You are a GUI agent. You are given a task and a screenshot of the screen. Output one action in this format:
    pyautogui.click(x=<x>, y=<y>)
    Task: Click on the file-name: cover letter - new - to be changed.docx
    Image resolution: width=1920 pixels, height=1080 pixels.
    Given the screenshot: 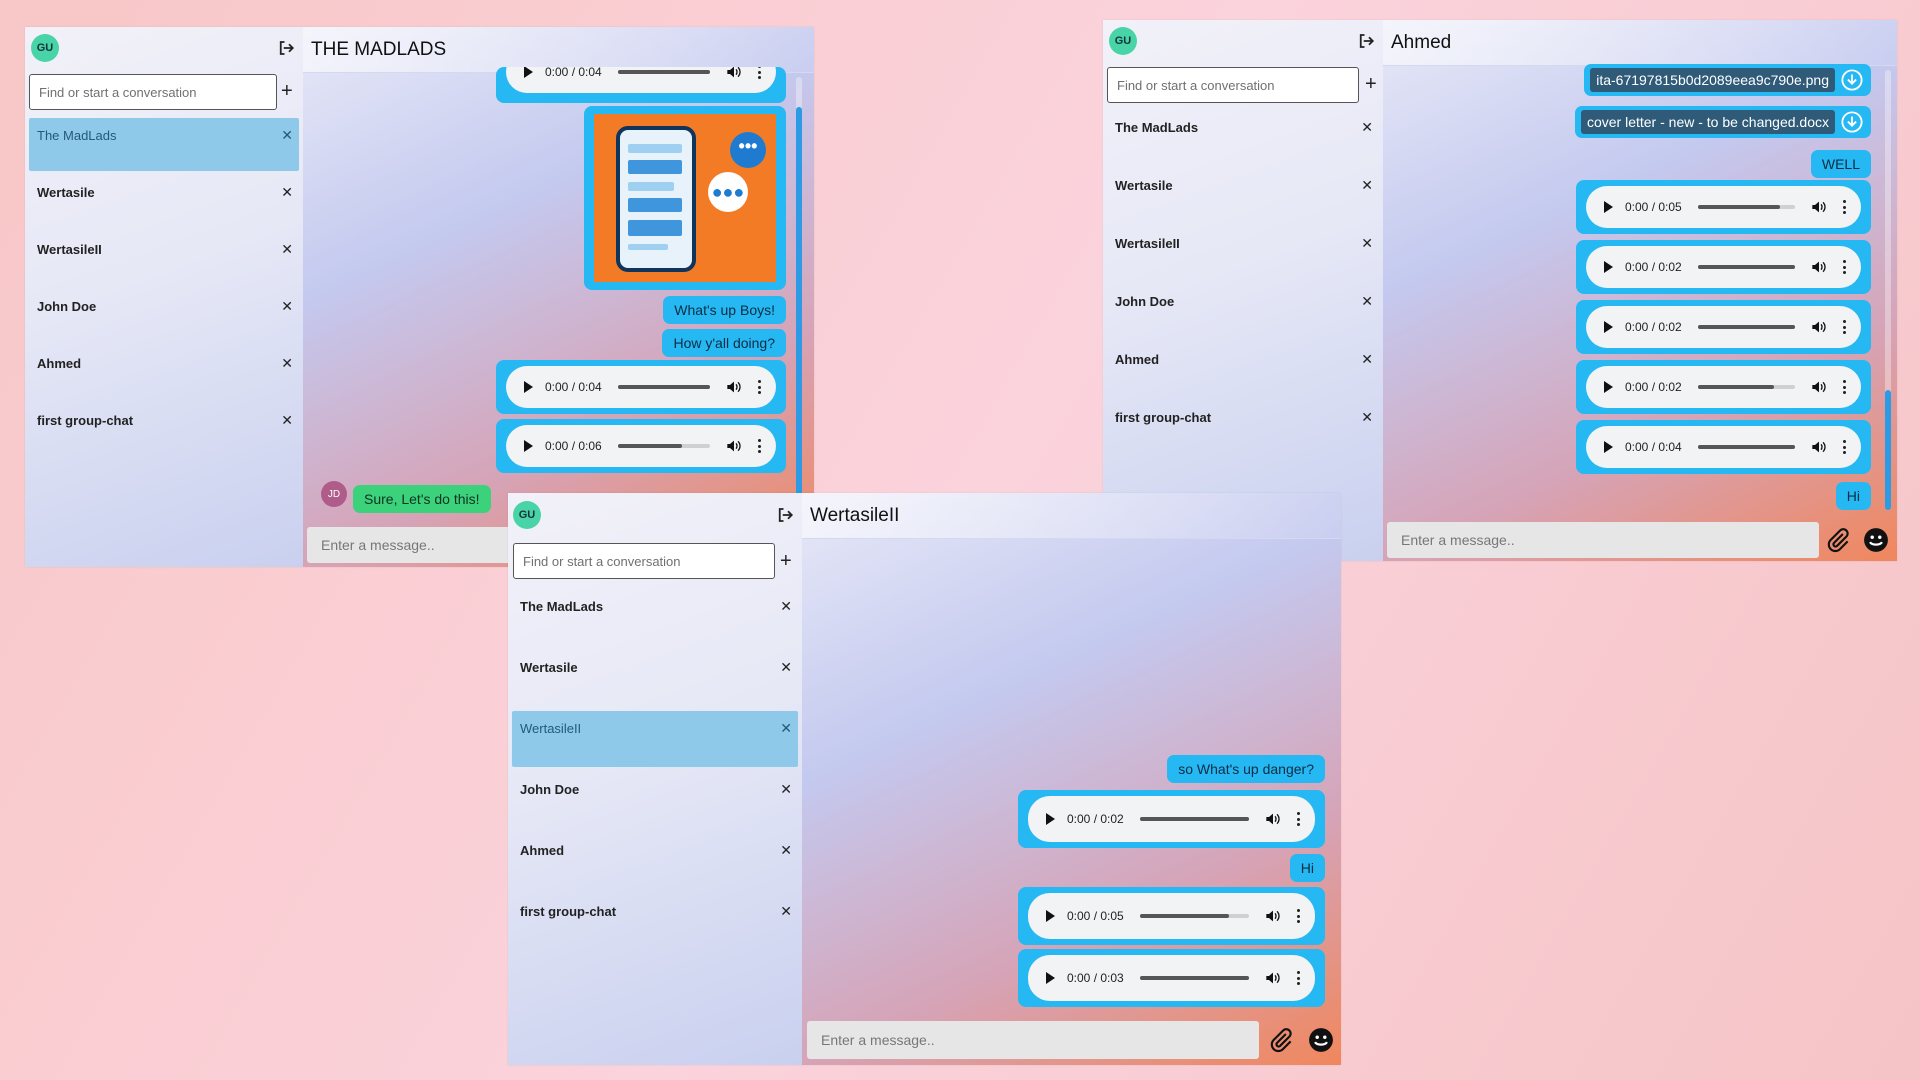 What is the action you would take?
    pyautogui.click(x=1707, y=122)
    